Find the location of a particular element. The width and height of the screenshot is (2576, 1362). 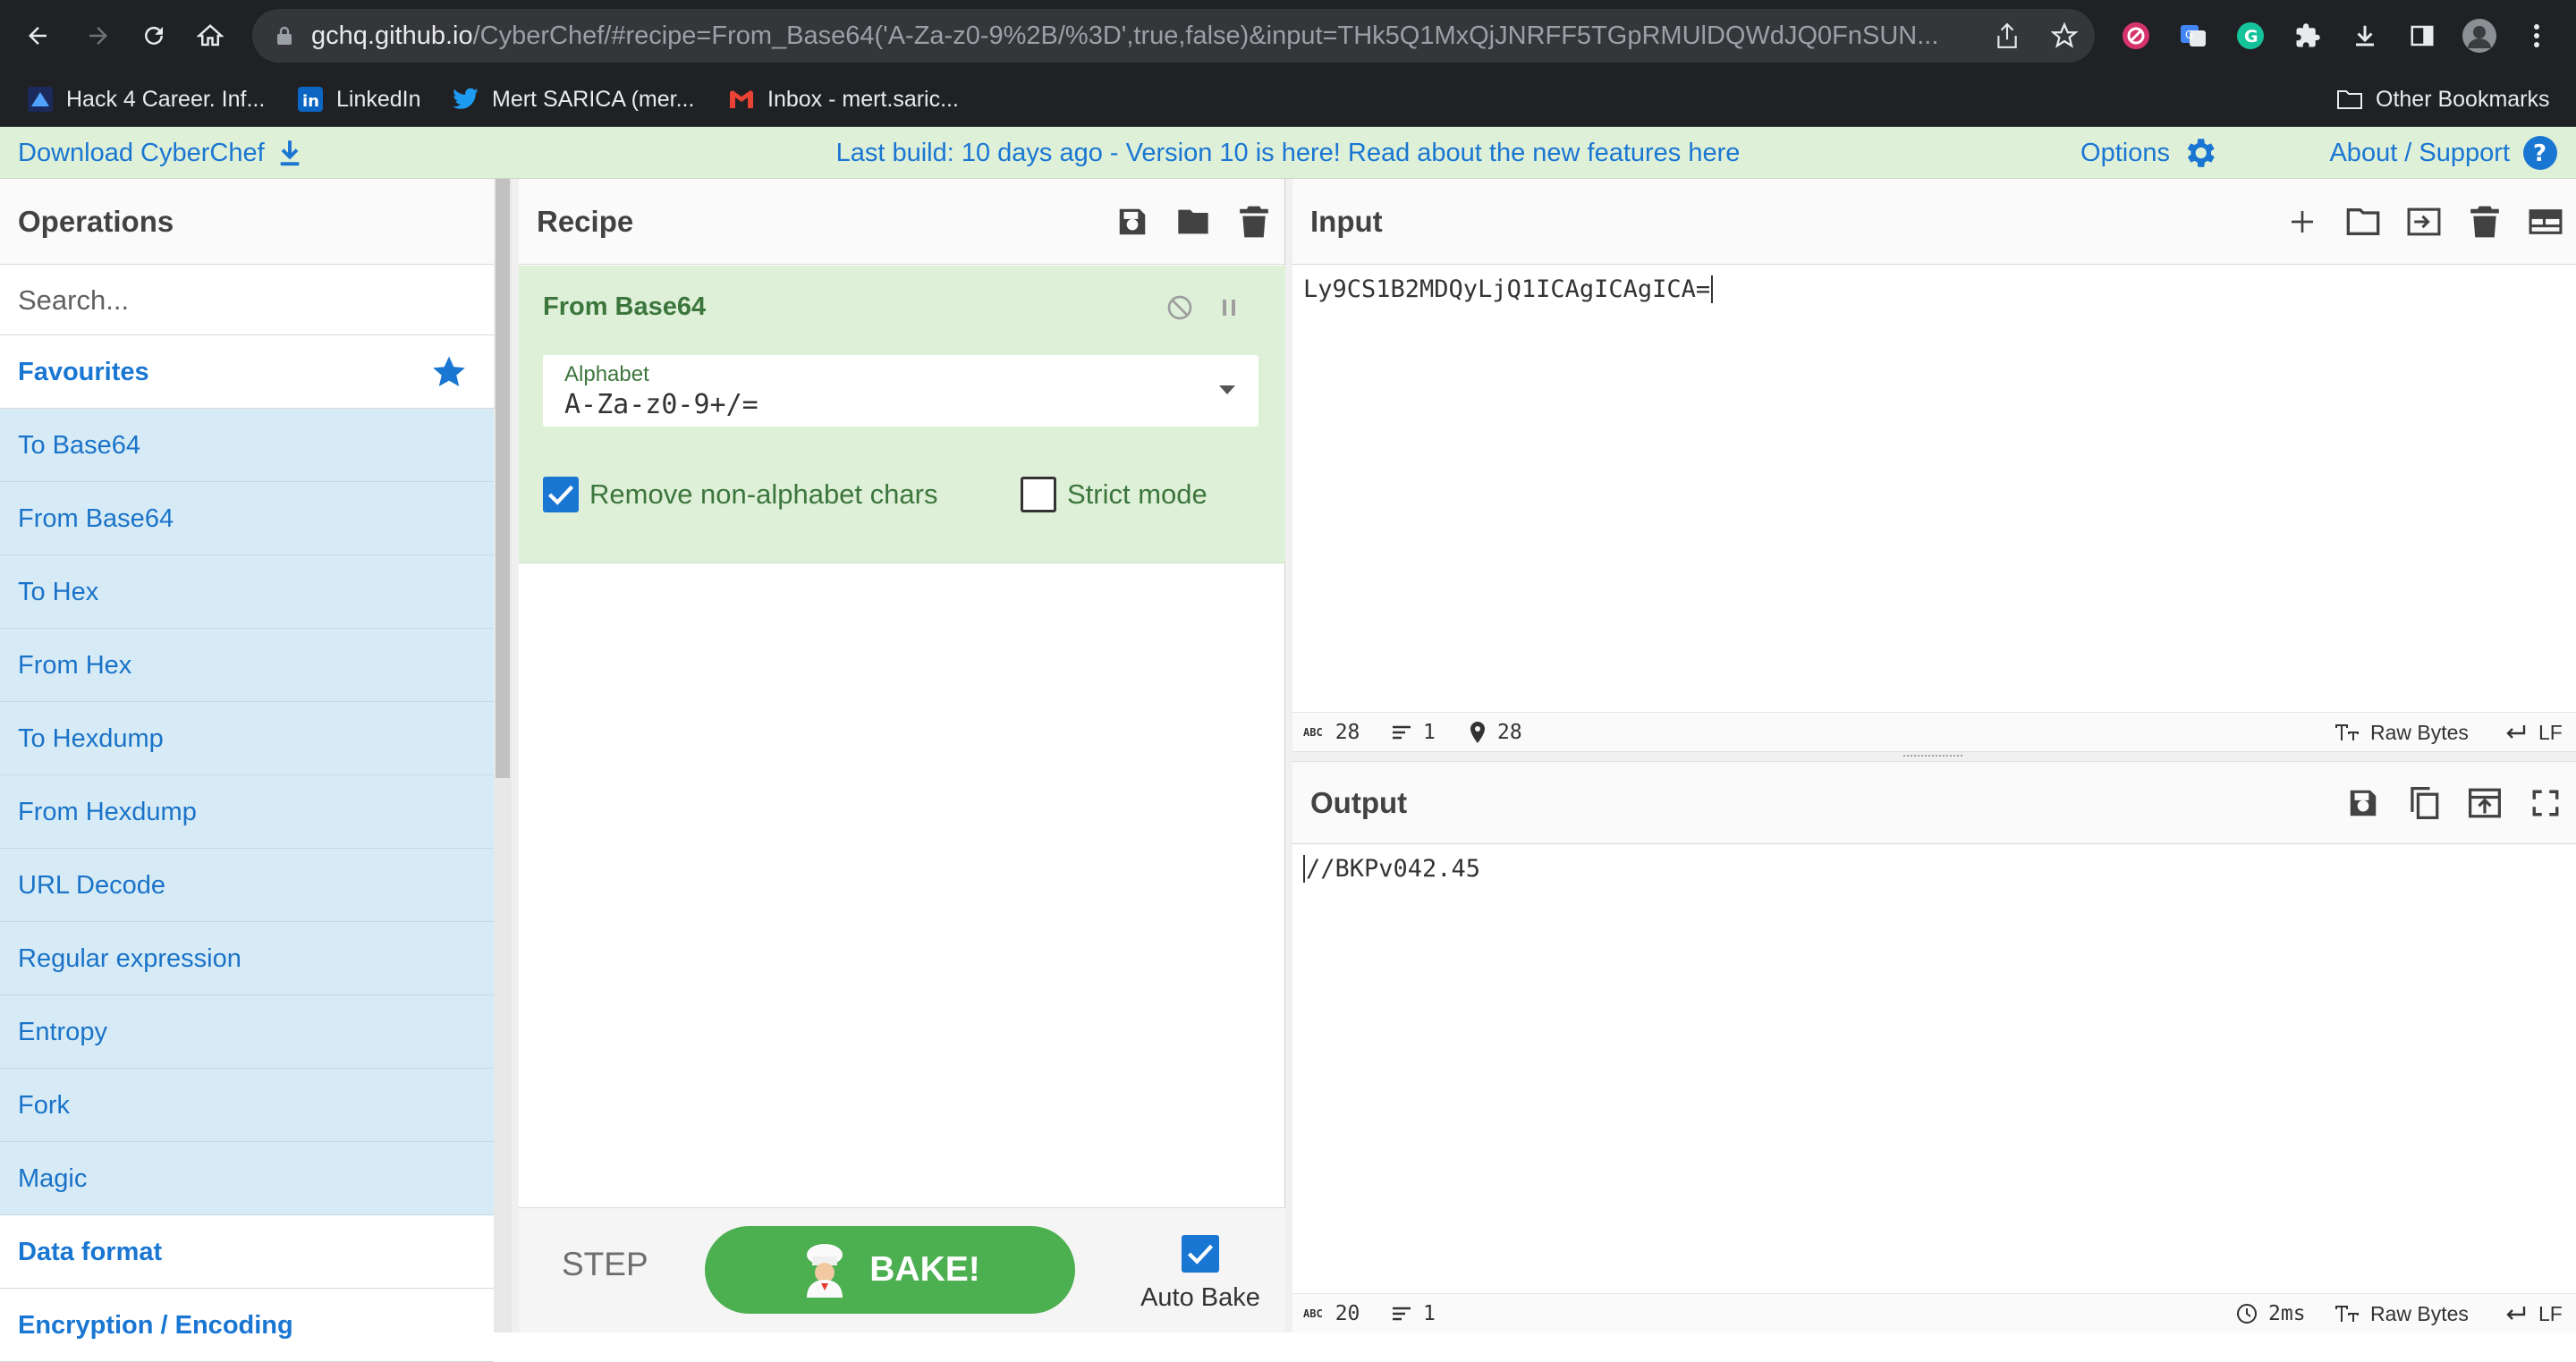

reload-button is located at coordinates (154, 36).